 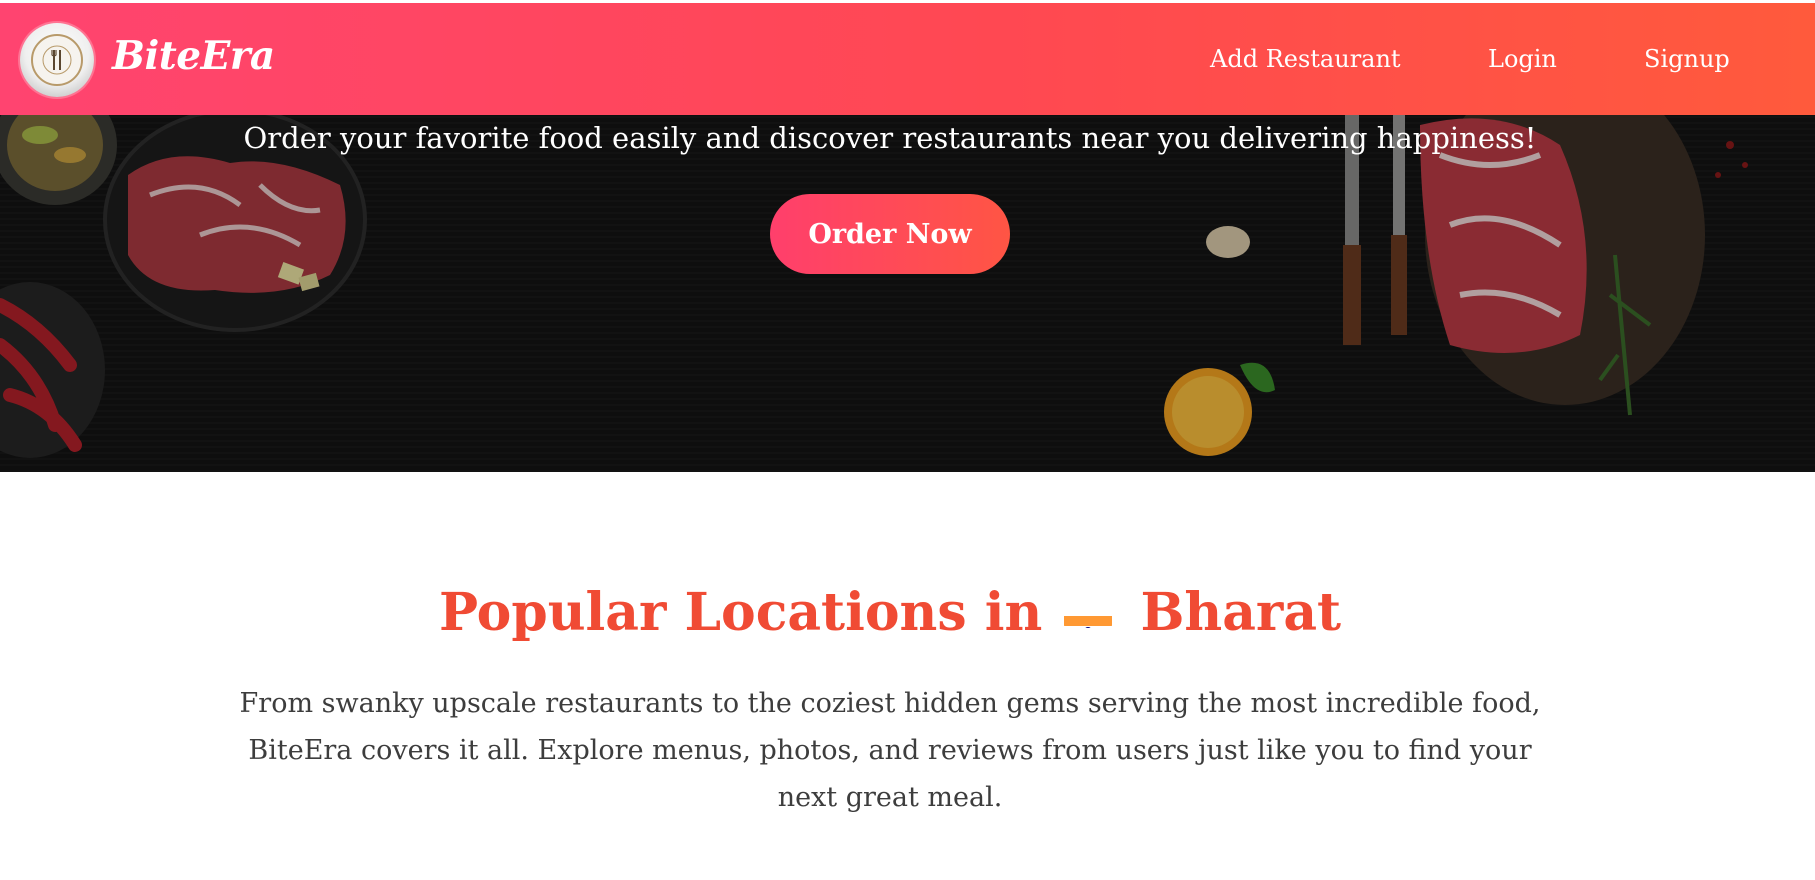 I want to click on logo-badge, so click(x=57, y=60).